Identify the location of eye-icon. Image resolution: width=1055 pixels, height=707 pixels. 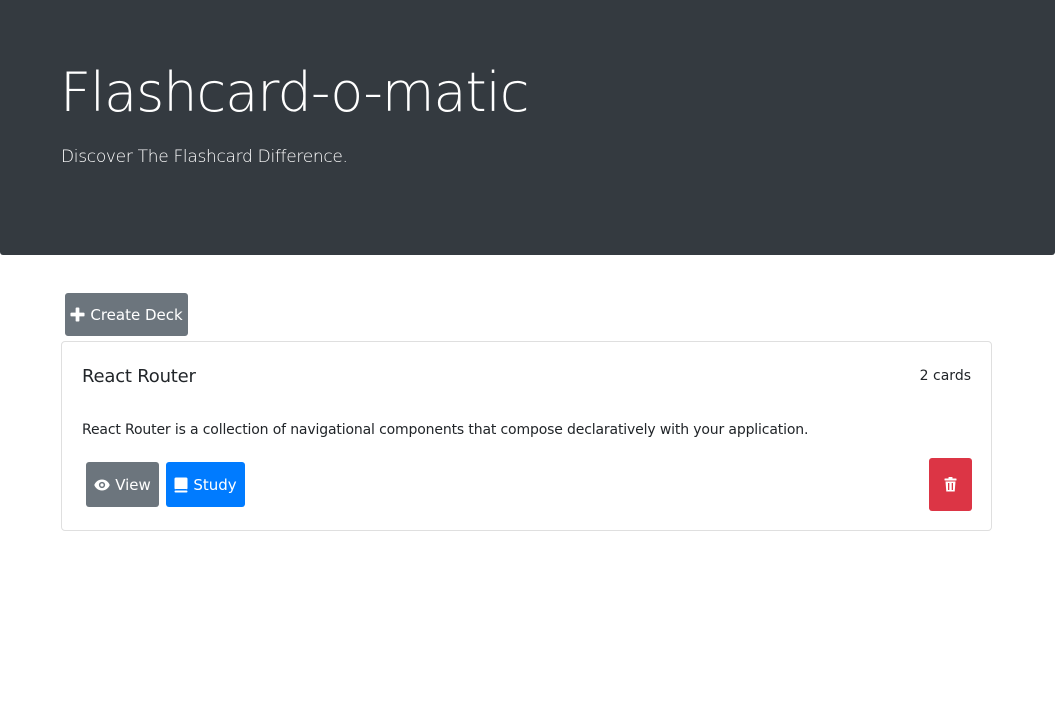
(102, 485).